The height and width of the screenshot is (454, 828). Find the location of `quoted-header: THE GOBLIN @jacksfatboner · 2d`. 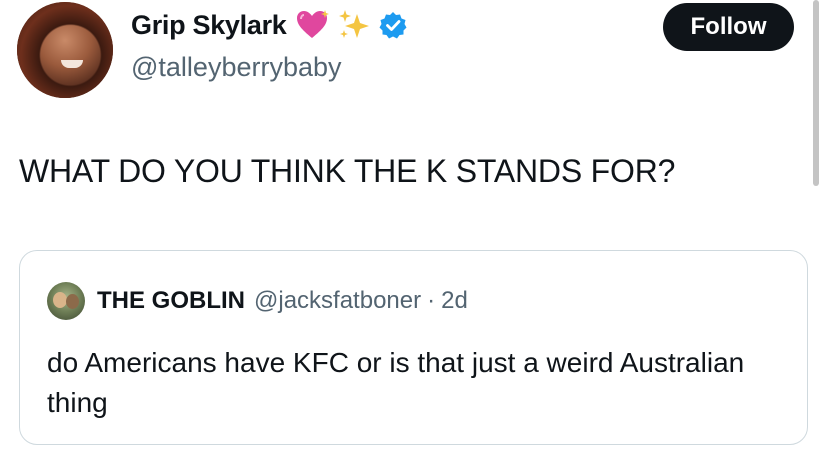

quoted-header: THE GOBLIN @jacksfatboner · 2d is located at coordinates (282, 301).